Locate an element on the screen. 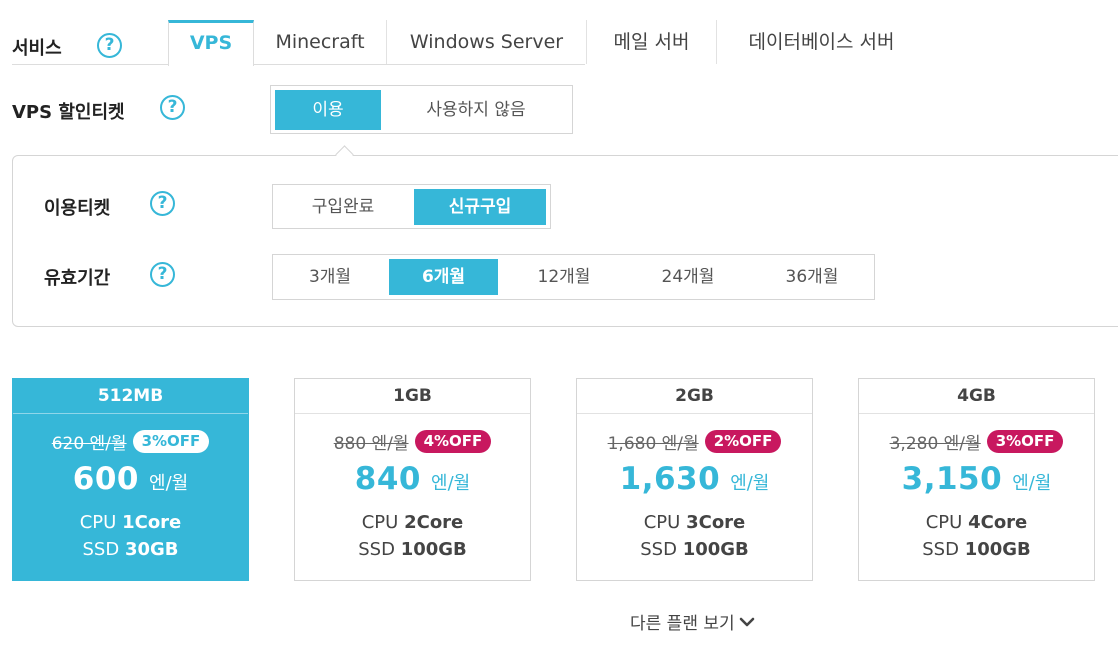 The width and height of the screenshot is (1118, 653). cpu-value: 3Core is located at coordinates (716, 522).